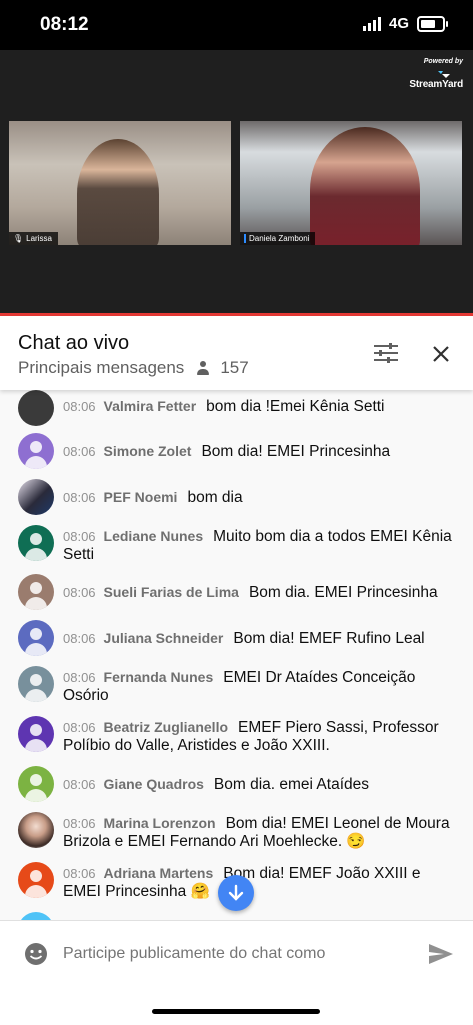  What do you see at coordinates (441, 954) in the screenshot?
I see `send-icon` at bounding box center [441, 954].